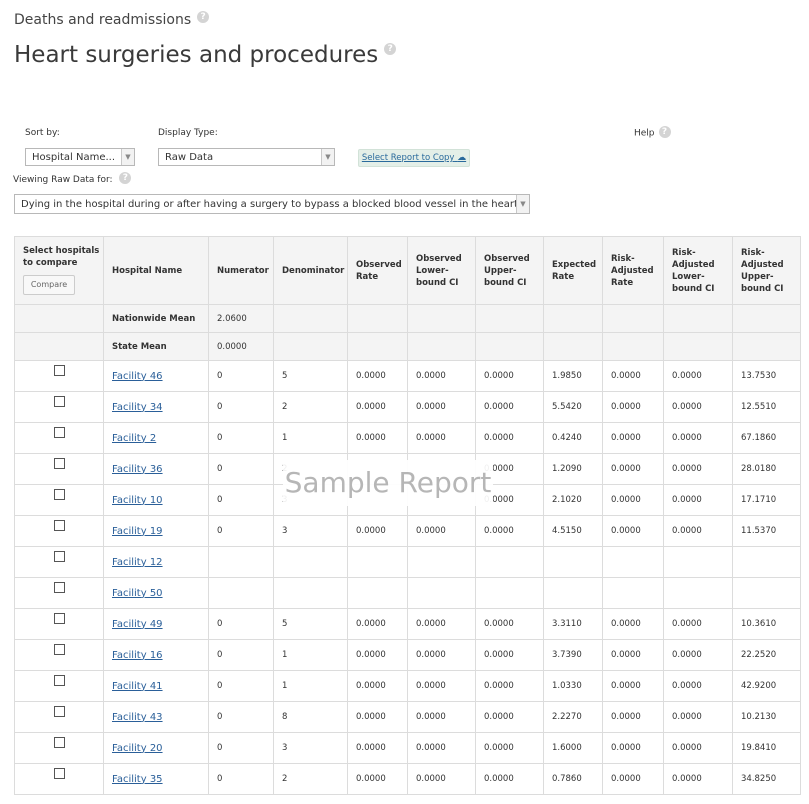 The height and width of the screenshot is (804, 809). Describe the element at coordinates (241, 318) in the screenshot. I see `summary-value: 2.0600` at that location.